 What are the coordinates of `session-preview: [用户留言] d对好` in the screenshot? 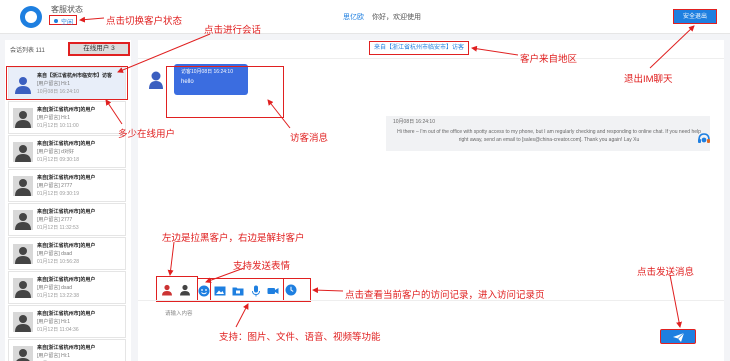 It's located at (55, 152).